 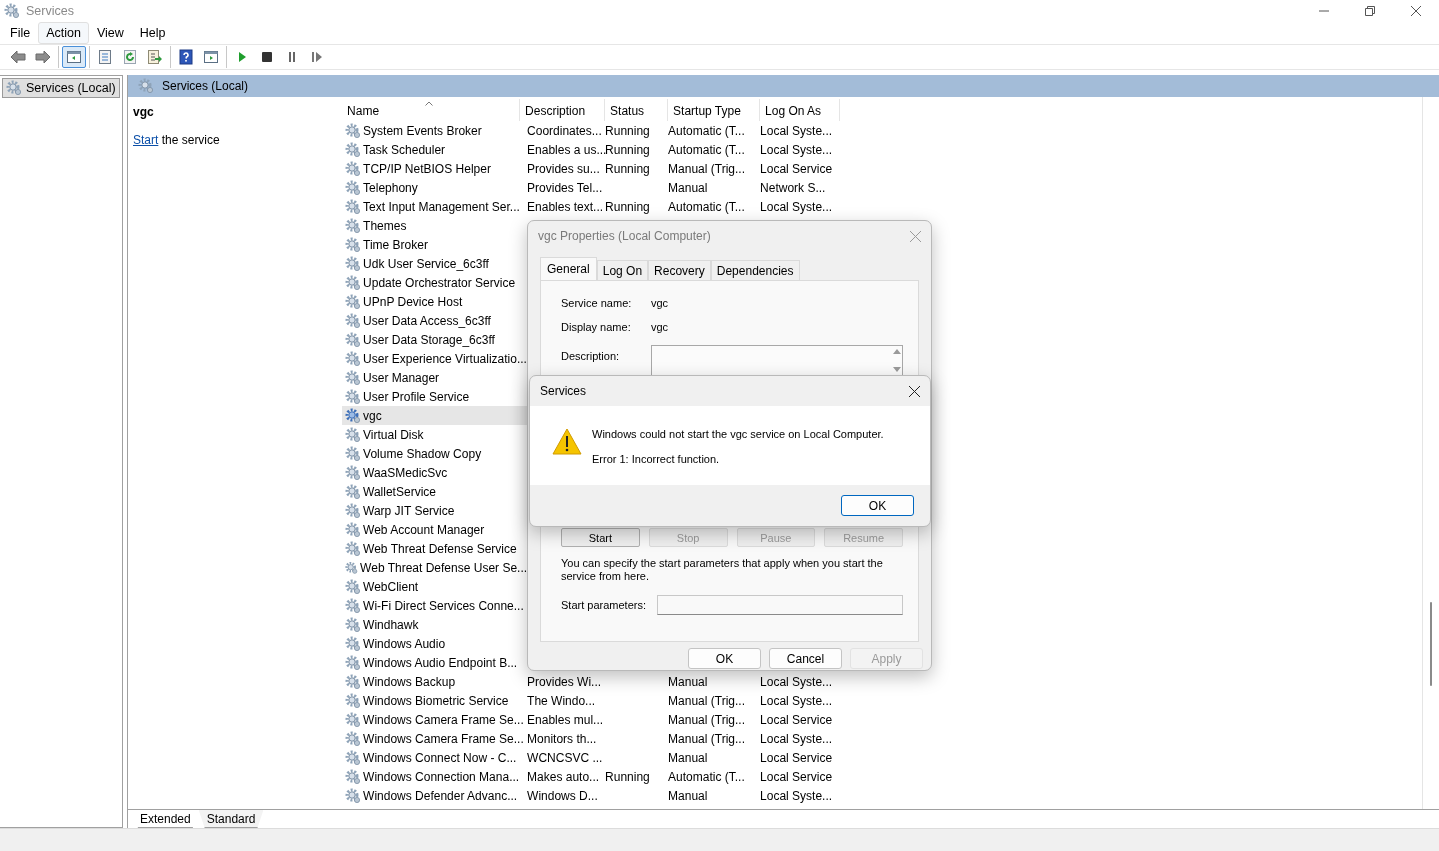 What do you see at coordinates (563, 110) in the screenshot?
I see `column-header: Description` at bounding box center [563, 110].